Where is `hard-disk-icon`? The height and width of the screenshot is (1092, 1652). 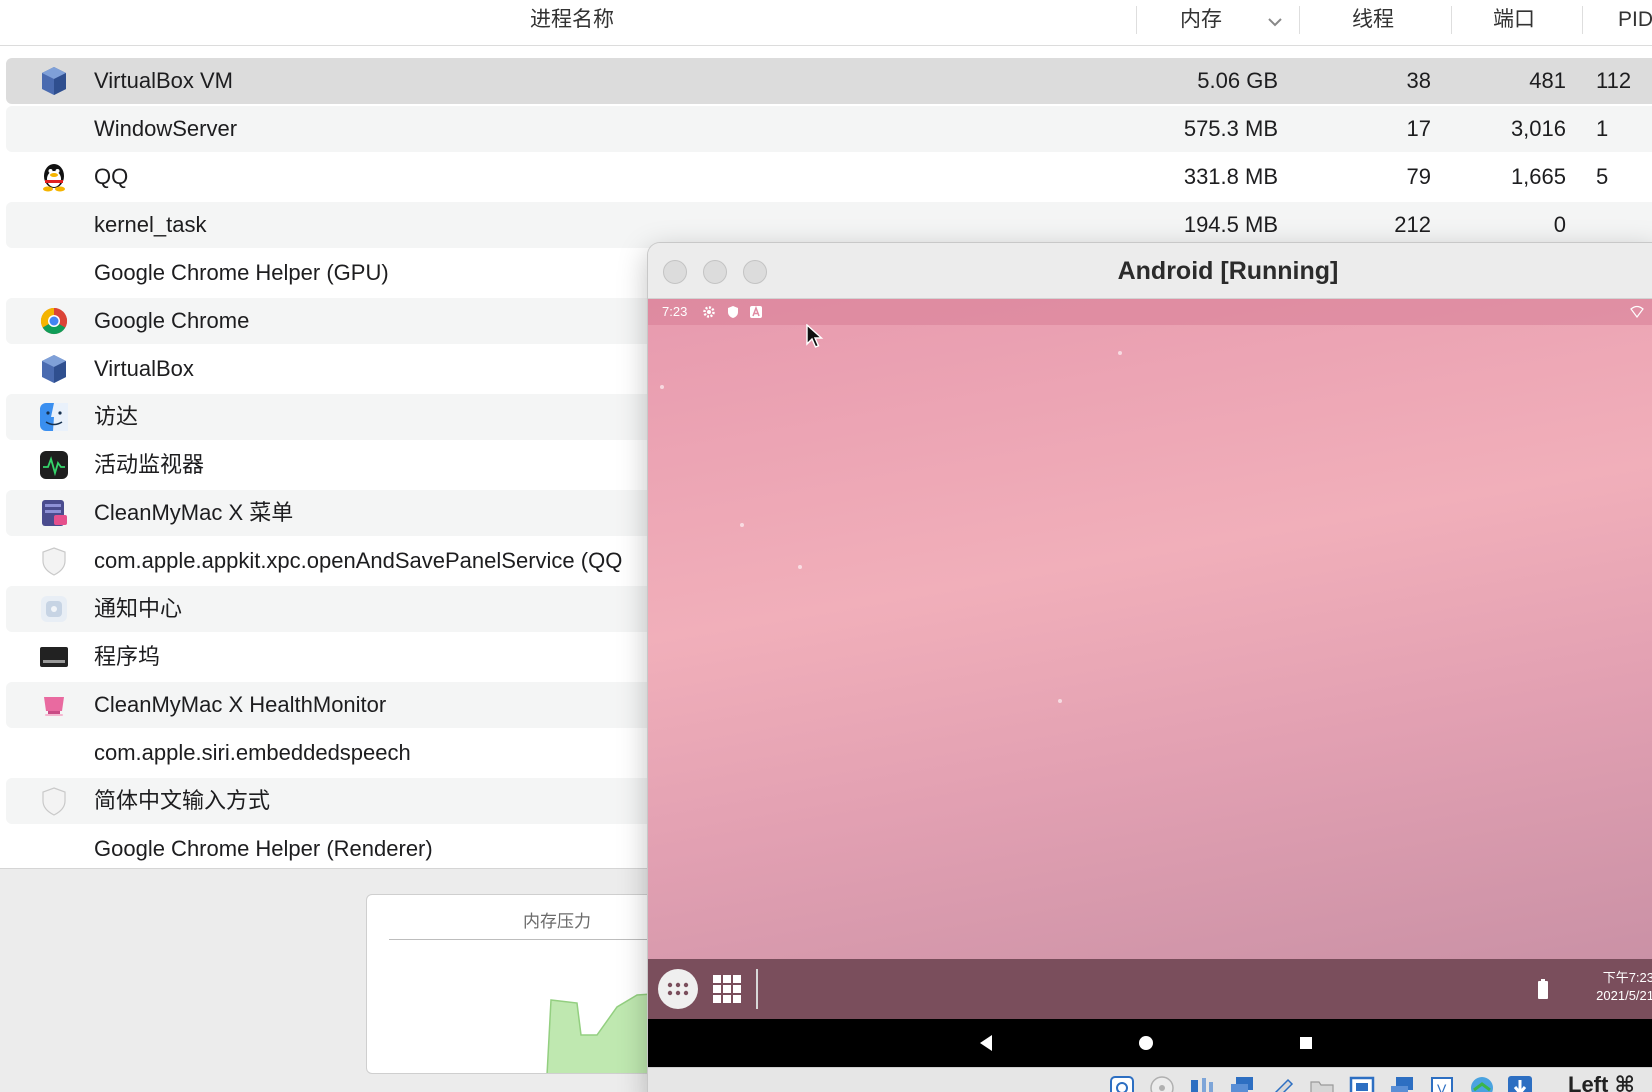 hard-disk-icon is located at coordinates (1122, 1083).